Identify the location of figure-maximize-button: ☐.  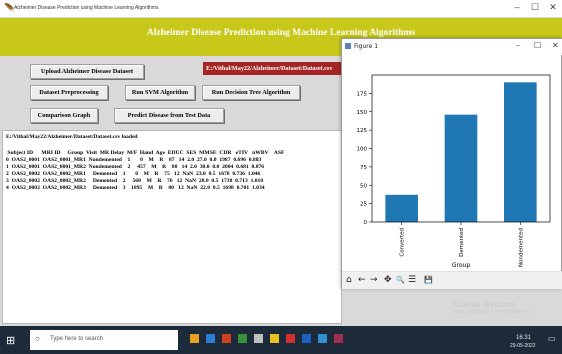
(537, 45).